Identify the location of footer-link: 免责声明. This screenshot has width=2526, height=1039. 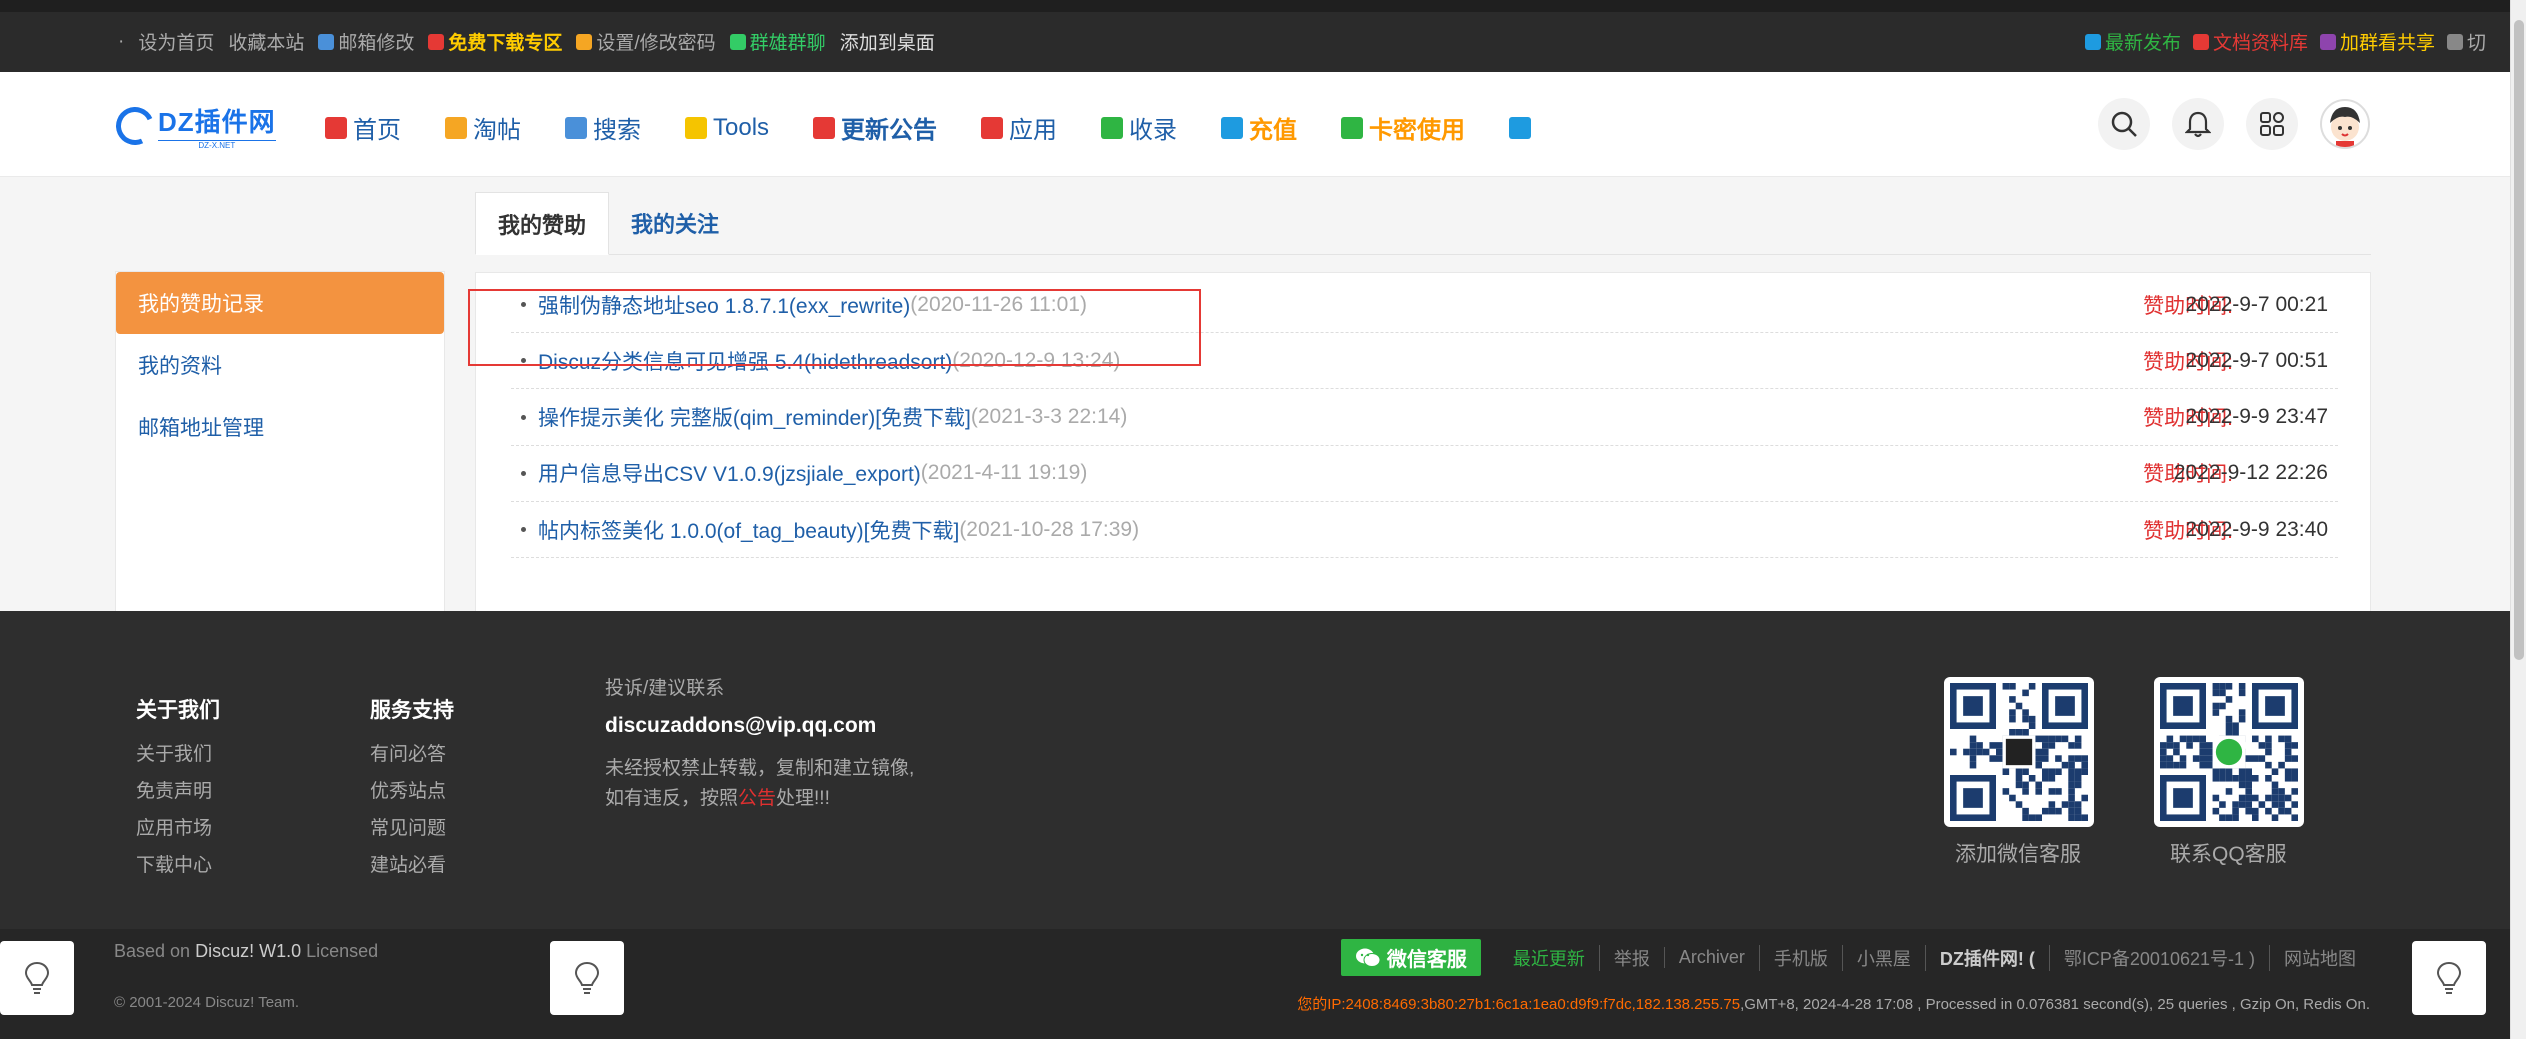
(178, 791).